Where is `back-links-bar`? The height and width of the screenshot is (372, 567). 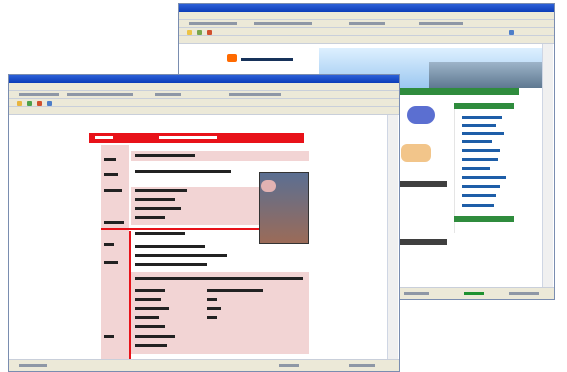
back-links-bar is located at coordinates (366, 40).